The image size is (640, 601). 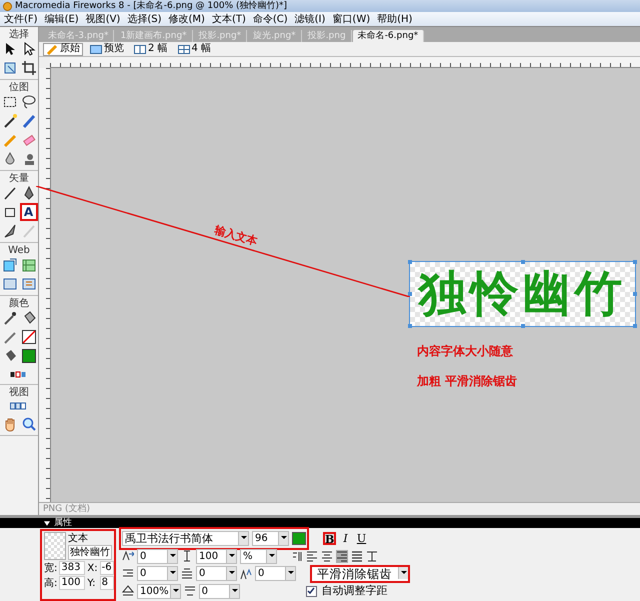 What do you see at coordinates (107, 49) in the screenshot?
I see `view-mode-button: 预览` at bounding box center [107, 49].